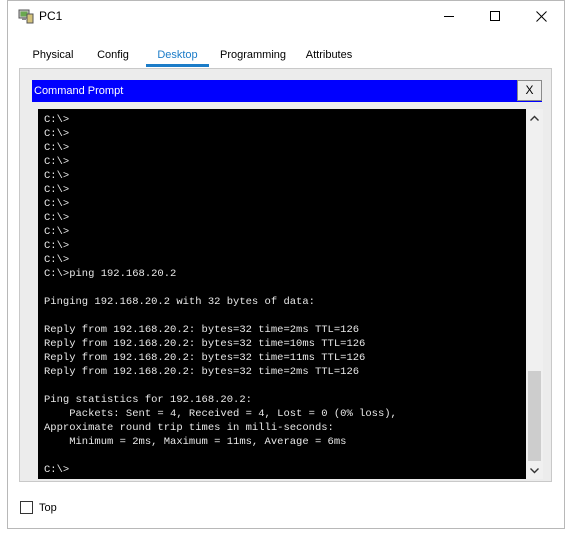 This screenshot has width=573, height=537. I want to click on minimize-icon, so click(449, 16).